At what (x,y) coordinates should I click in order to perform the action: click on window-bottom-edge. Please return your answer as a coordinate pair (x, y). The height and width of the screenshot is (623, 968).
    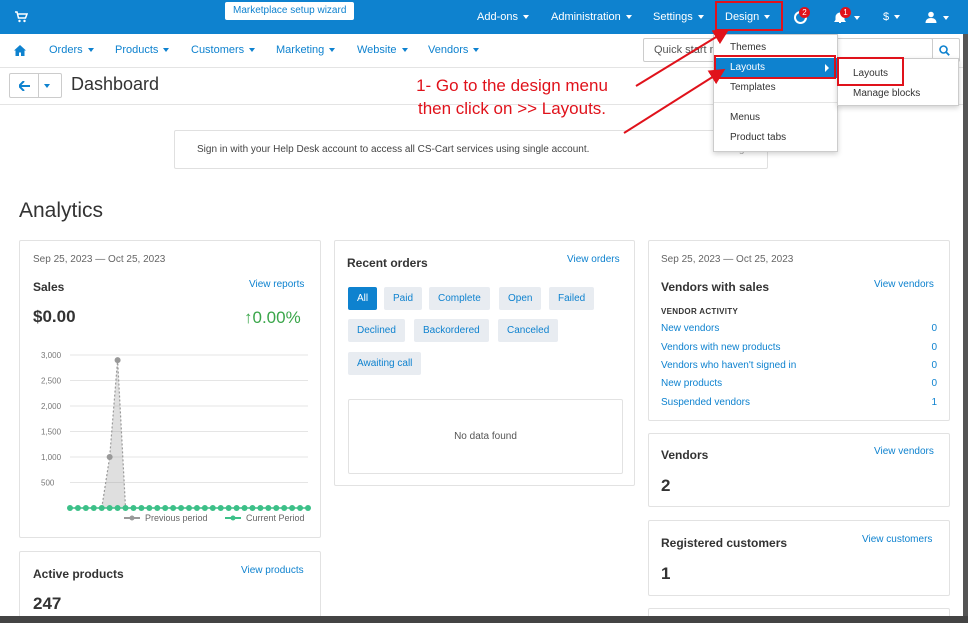
    Looking at the image, I should click on (484, 619).